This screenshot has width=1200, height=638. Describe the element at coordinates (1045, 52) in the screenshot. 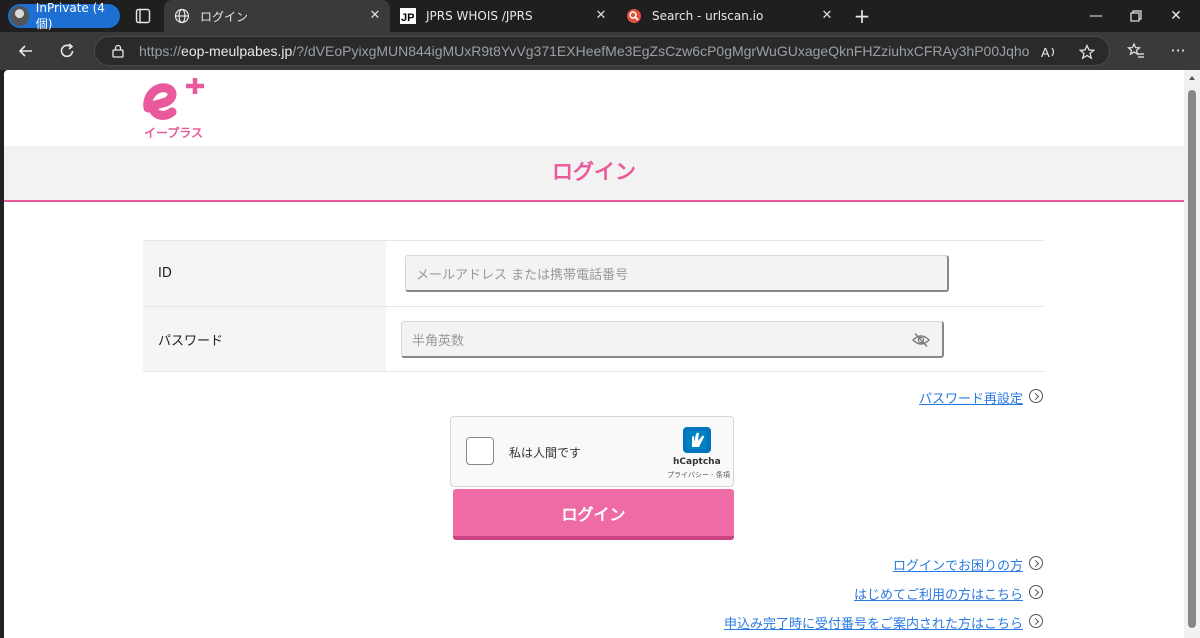

I see `svg-text: A` at that location.